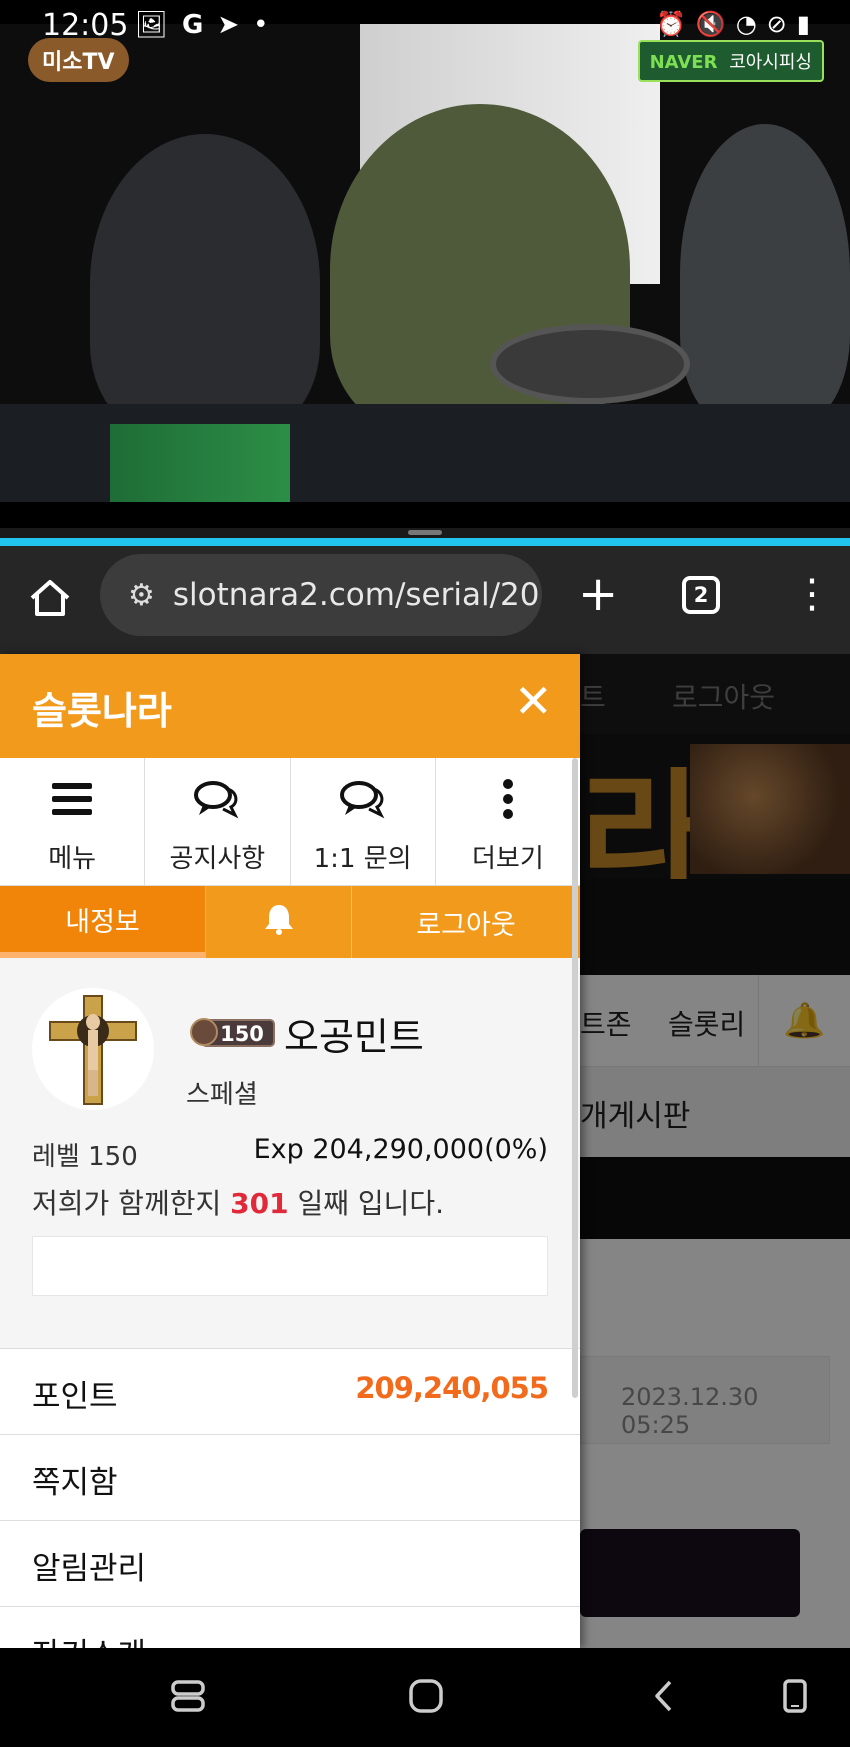 This screenshot has height=1747, width=850. What do you see at coordinates (533, 701) in the screenshot?
I see `close-icon: ✕` at bounding box center [533, 701].